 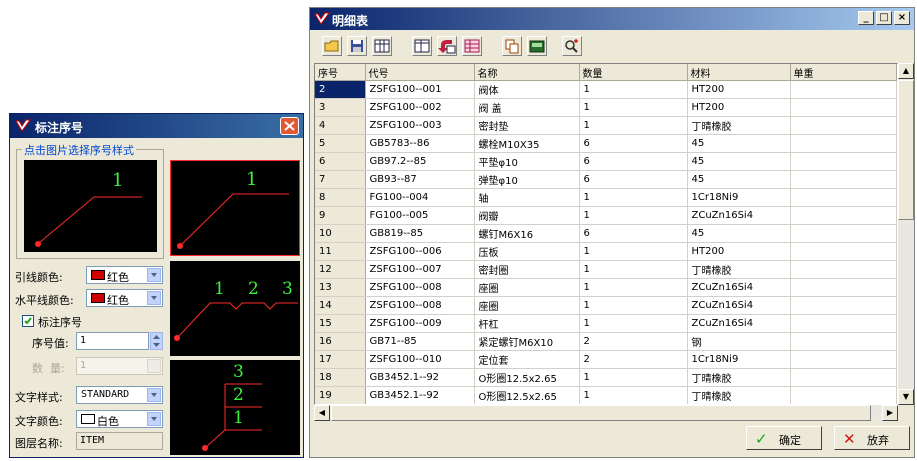 I want to click on row-index-cell: 9, so click(x=340, y=215).